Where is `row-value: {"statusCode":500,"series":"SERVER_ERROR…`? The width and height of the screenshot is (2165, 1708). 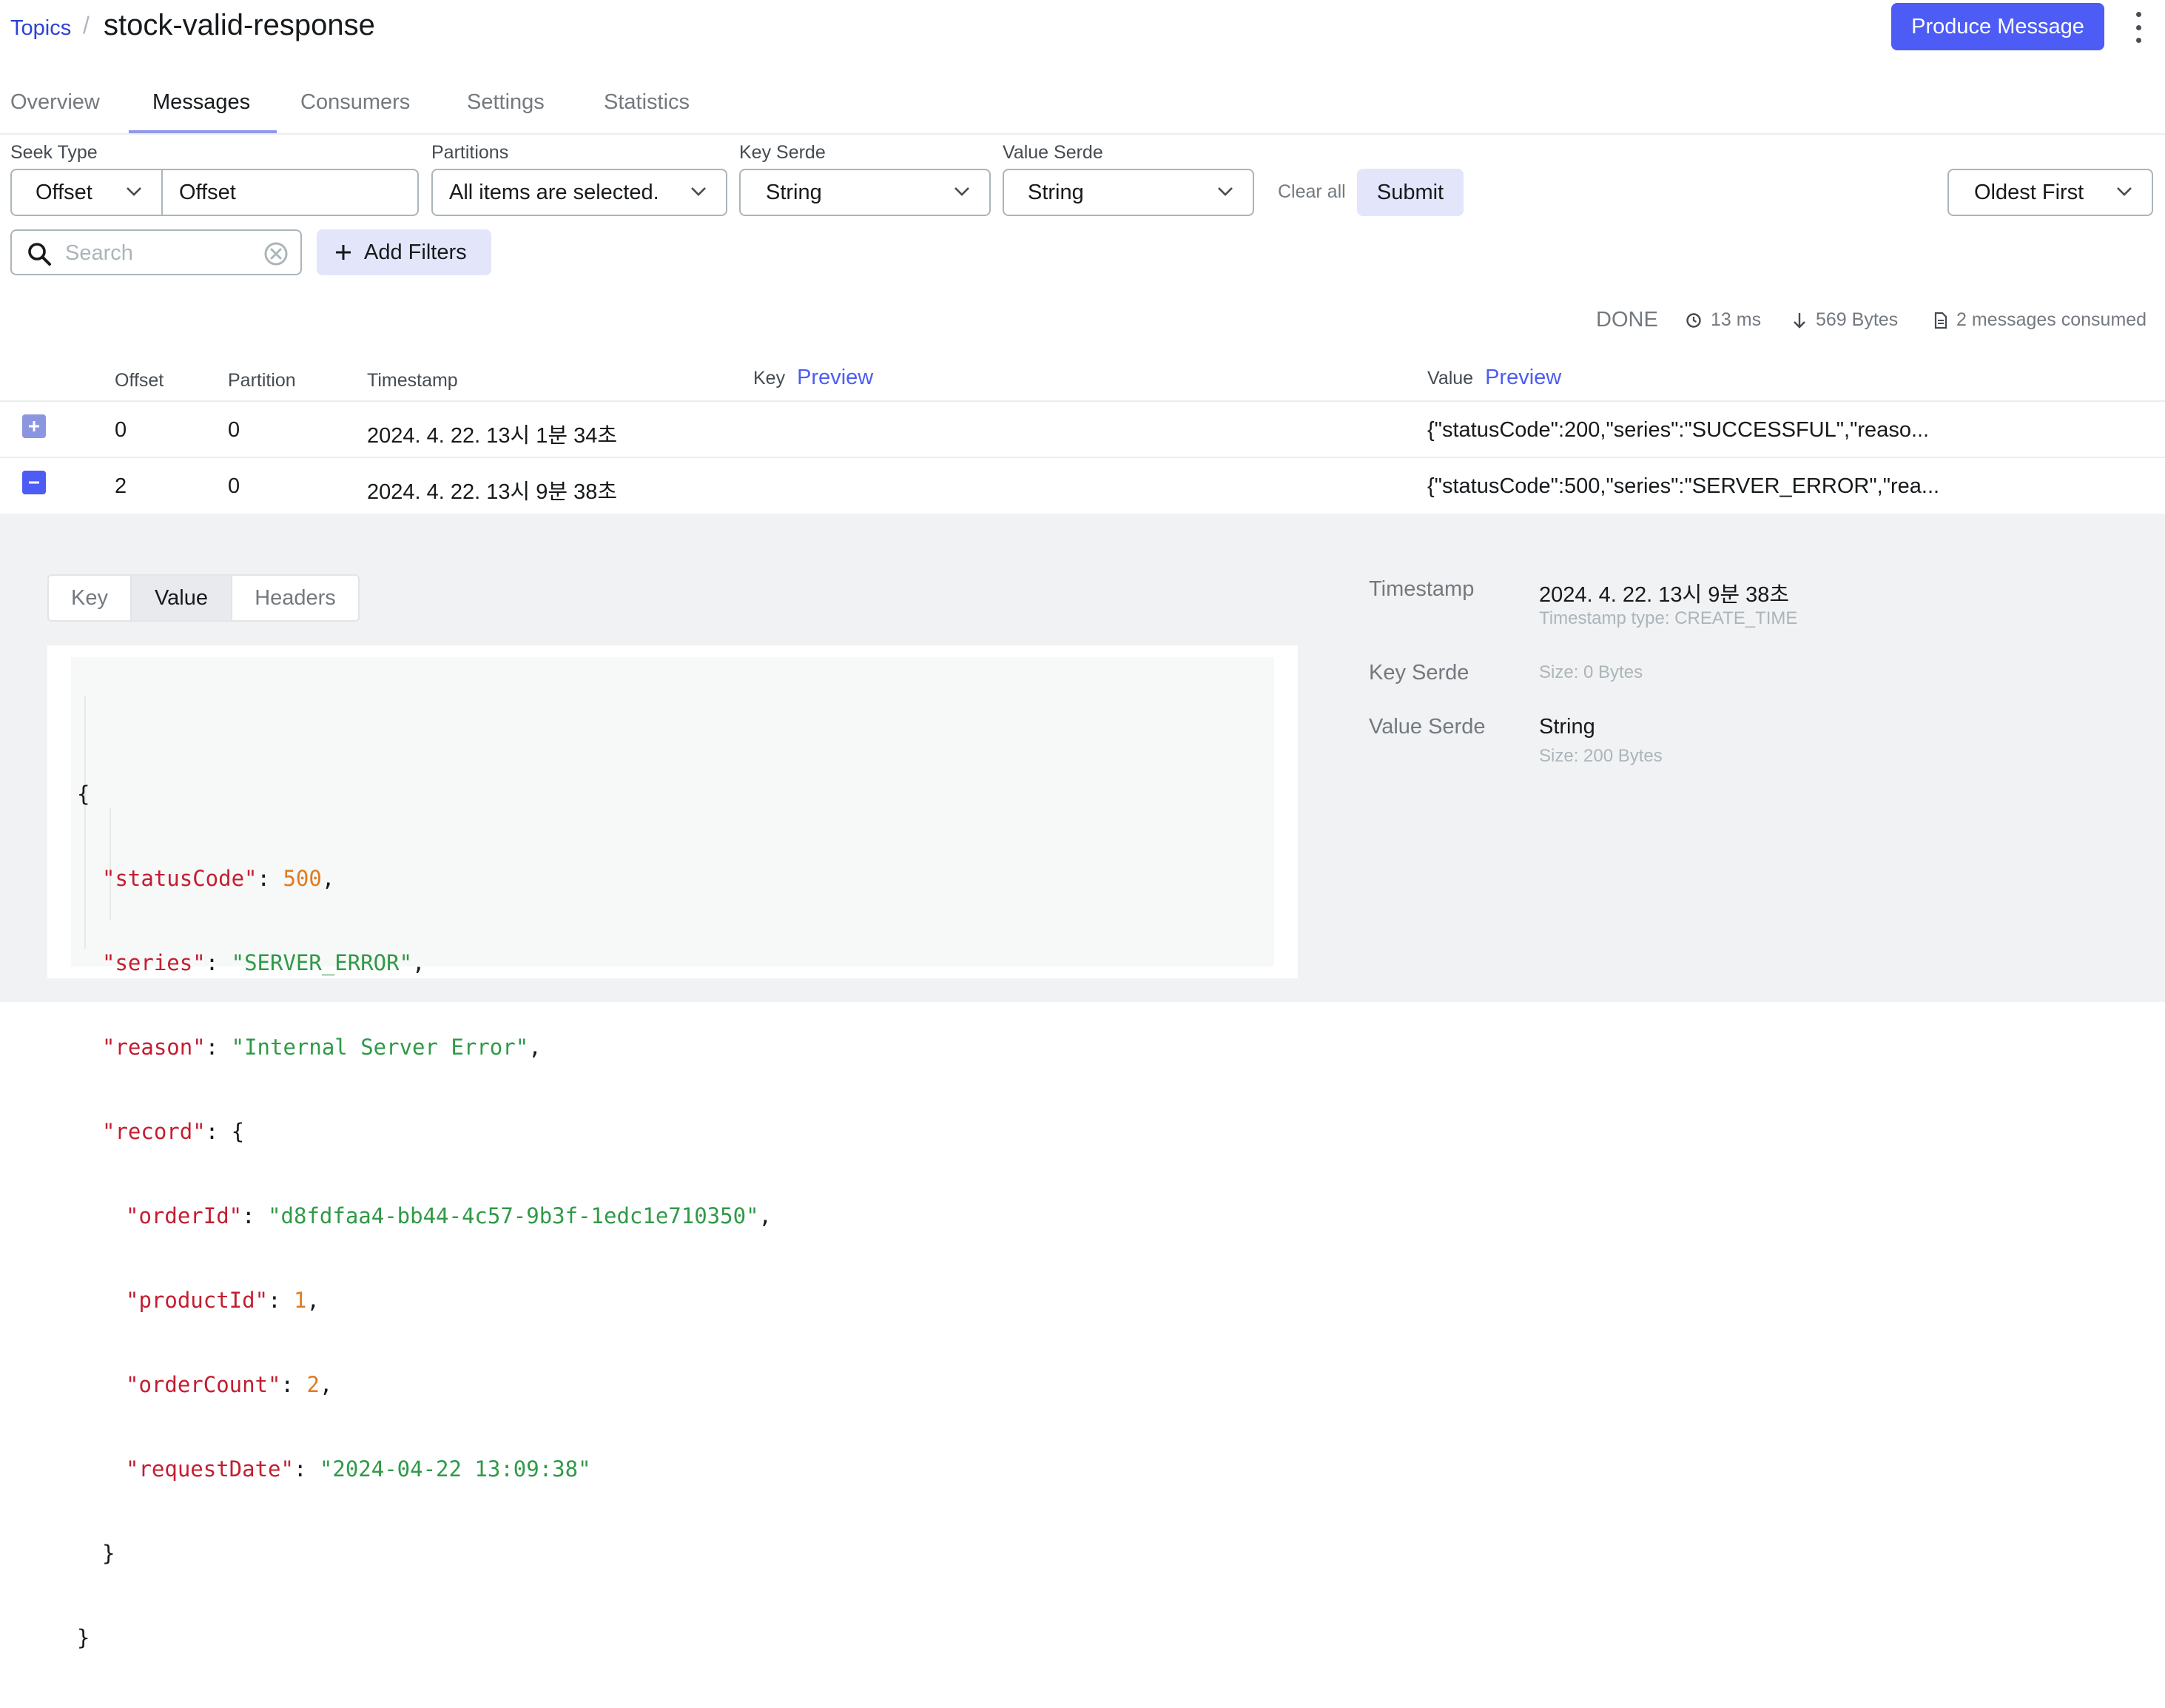
row-value: {"statusCode":500,"series":"SERVER_ERROR… is located at coordinates (1683, 486).